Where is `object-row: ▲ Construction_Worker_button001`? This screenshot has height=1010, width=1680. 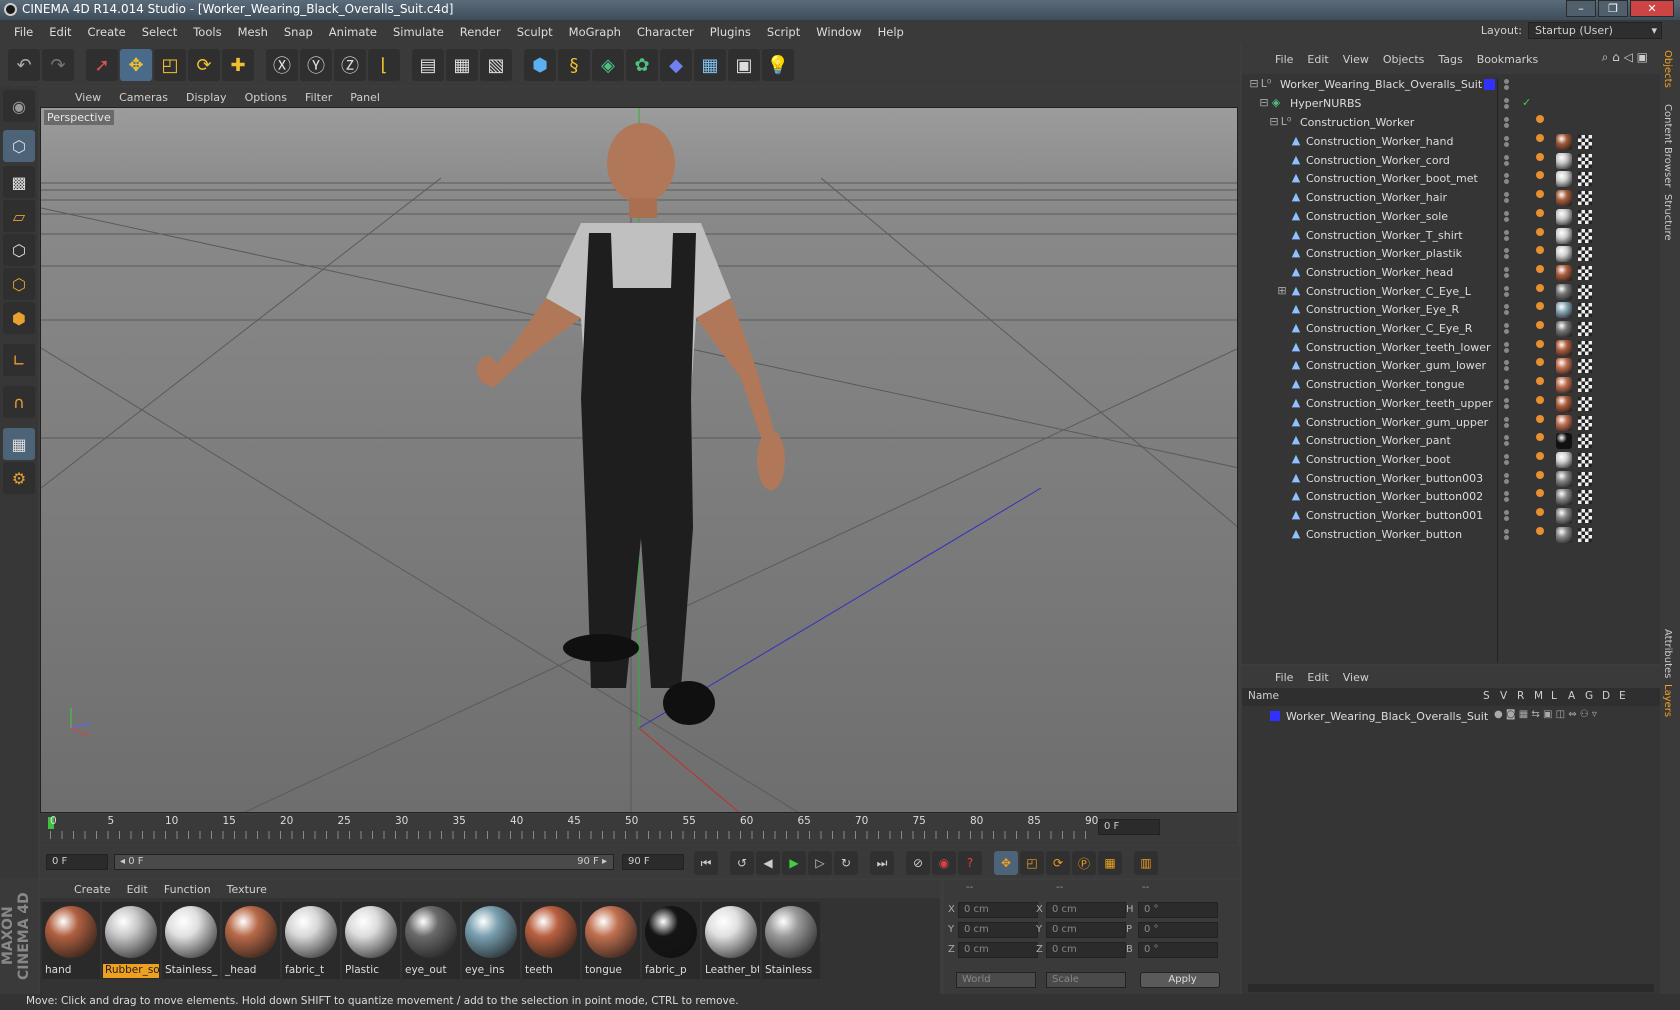 object-row: ▲ Construction_Worker_button001 is located at coordinates (1451, 516).